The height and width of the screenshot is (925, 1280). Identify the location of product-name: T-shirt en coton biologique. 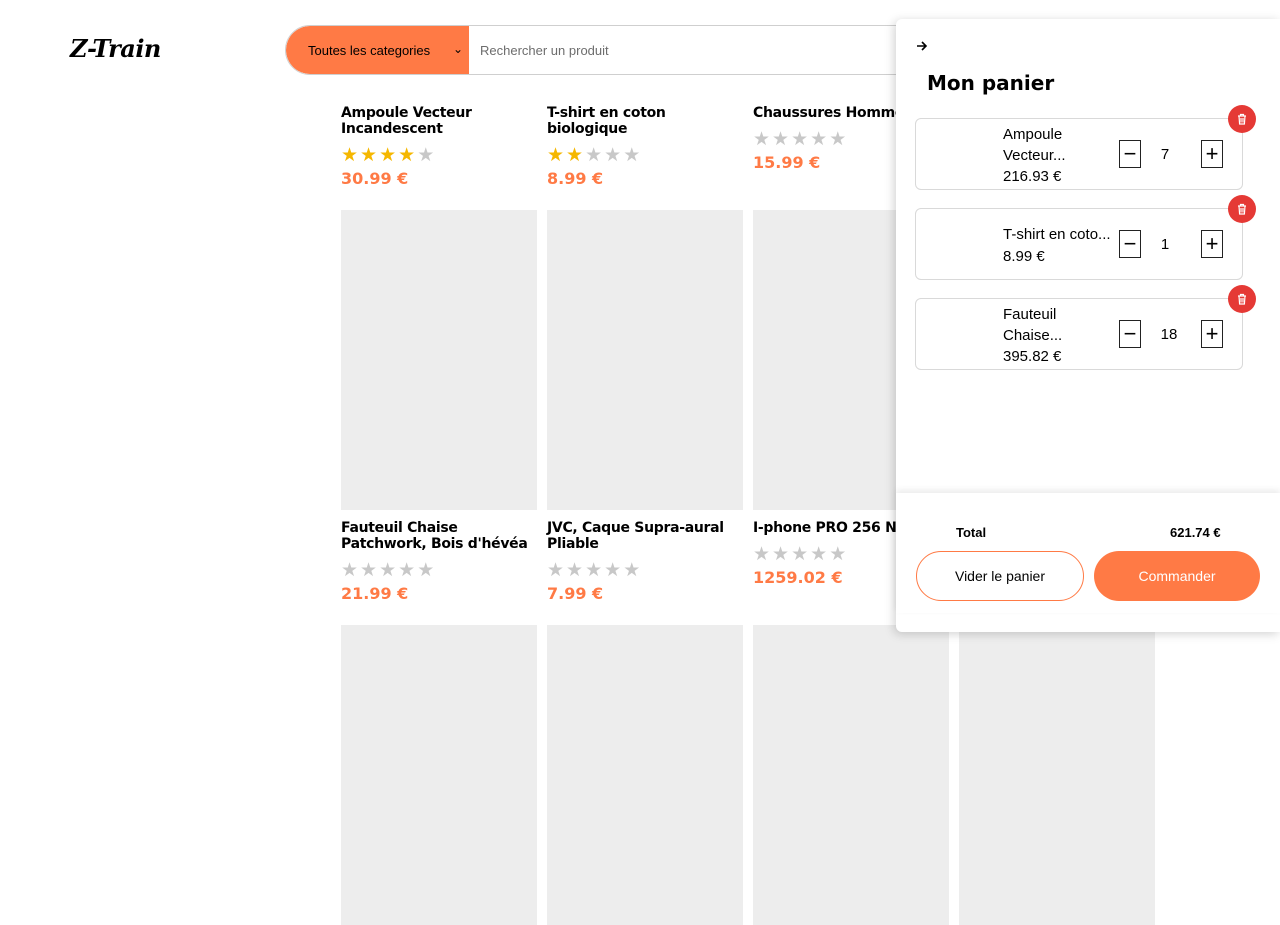
(606, 121).